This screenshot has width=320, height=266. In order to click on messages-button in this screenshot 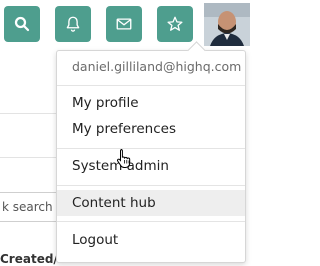, I will do `click(124, 24)`.